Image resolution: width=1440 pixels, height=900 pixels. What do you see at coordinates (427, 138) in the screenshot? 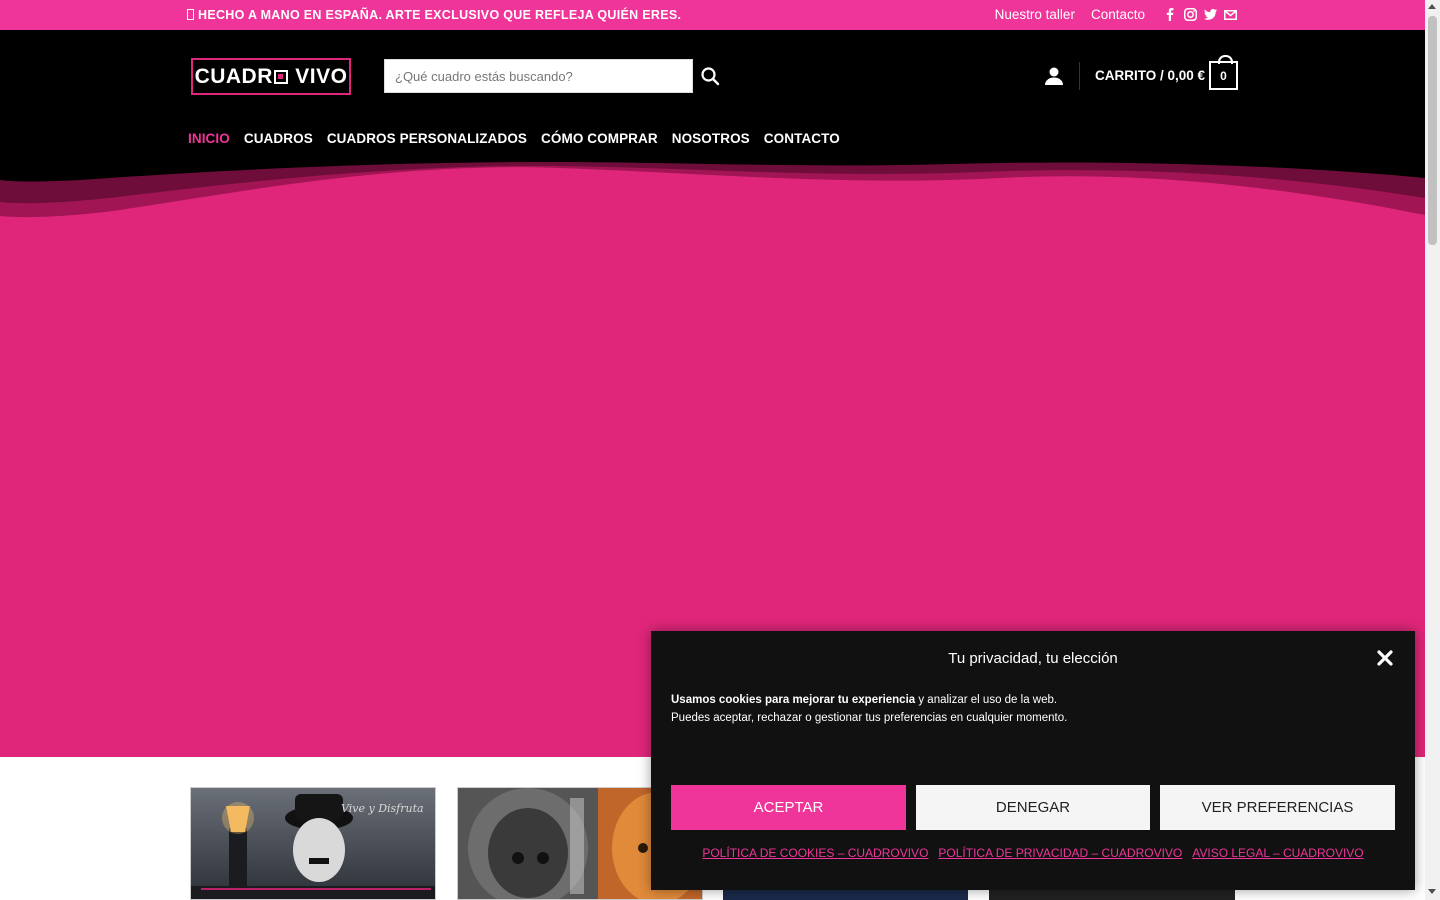
I see `nav-item-cuadros-personalizados: CUADROS PERSONALIZADOS` at bounding box center [427, 138].